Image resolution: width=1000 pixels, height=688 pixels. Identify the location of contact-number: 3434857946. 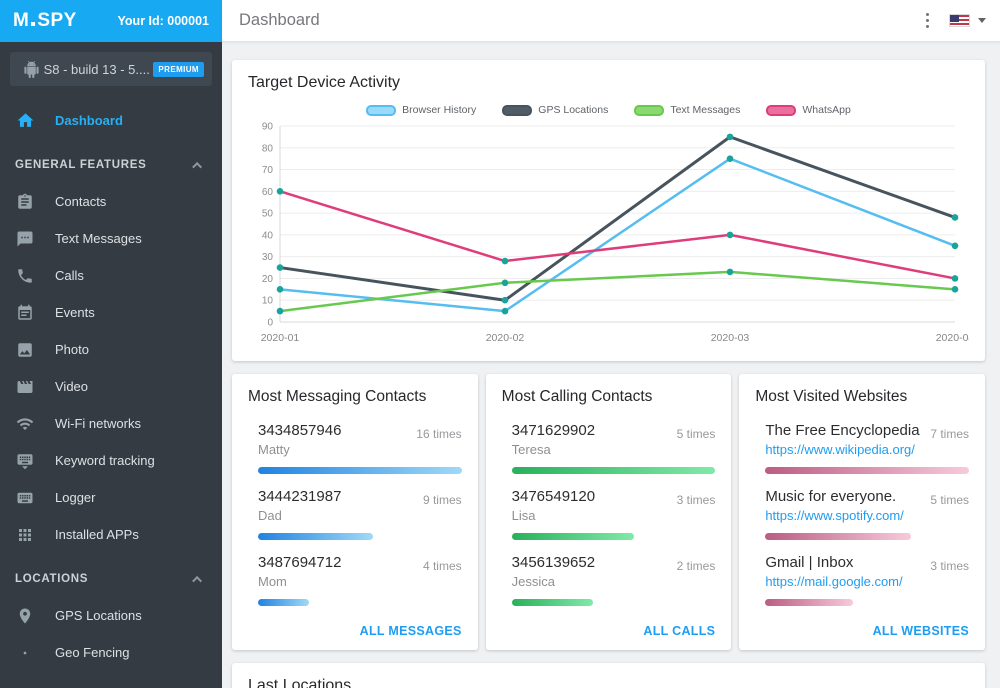
(300, 430).